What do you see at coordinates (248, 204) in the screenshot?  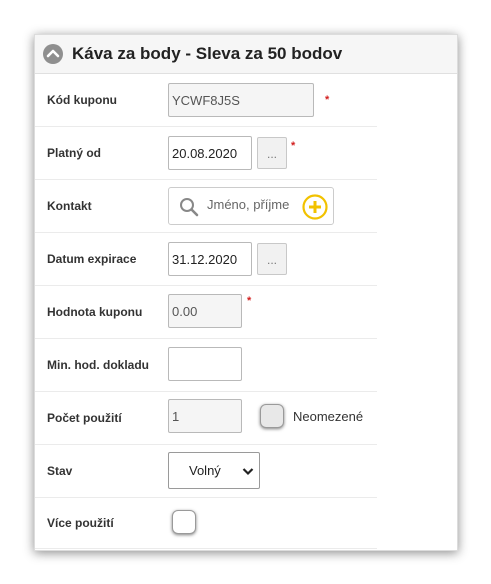 I see `kontakt-placeholder: Jméno, příjme` at bounding box center [248, 204].